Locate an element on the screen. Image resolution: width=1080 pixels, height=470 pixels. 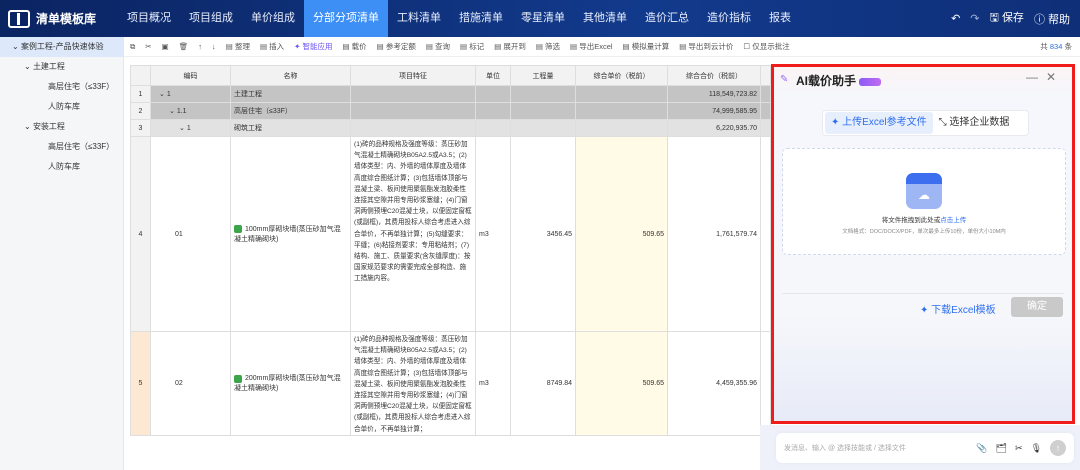
toolbar-expand-button: ▤ 展开到 is located at coordinates (510, 46).